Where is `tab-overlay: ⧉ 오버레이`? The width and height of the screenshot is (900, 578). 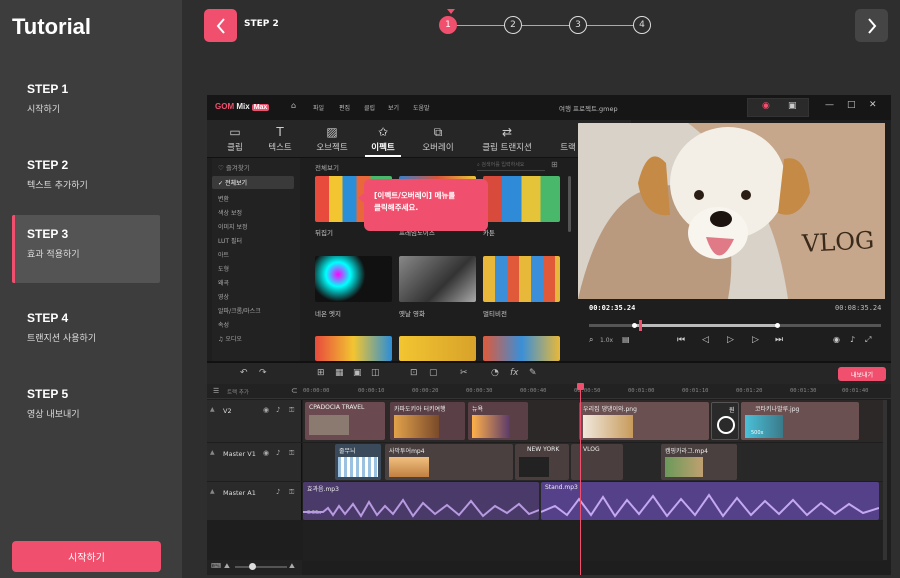 tab-overlay: ⧉ 오버레이 is located at coordinates (438, 140).